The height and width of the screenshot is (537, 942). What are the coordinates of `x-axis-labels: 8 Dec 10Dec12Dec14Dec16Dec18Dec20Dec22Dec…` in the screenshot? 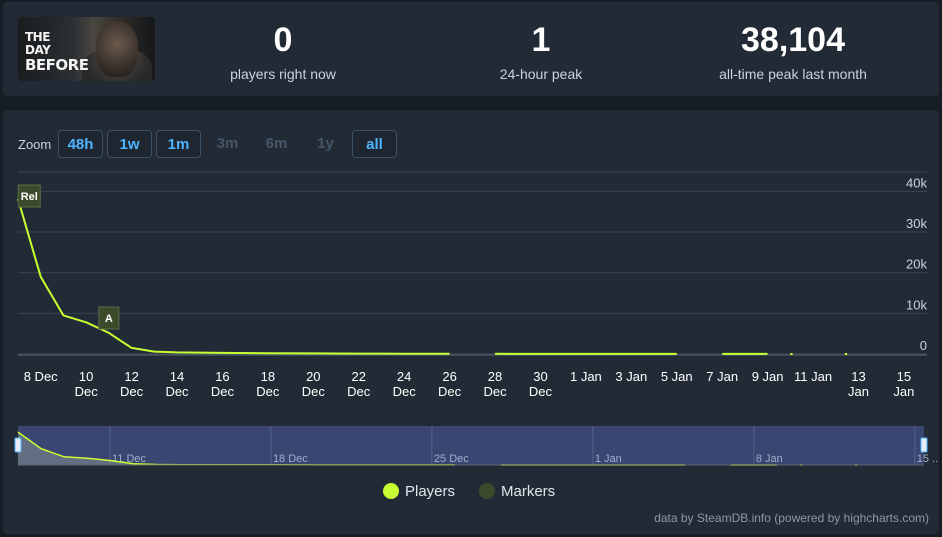 It's located at (469, 384).